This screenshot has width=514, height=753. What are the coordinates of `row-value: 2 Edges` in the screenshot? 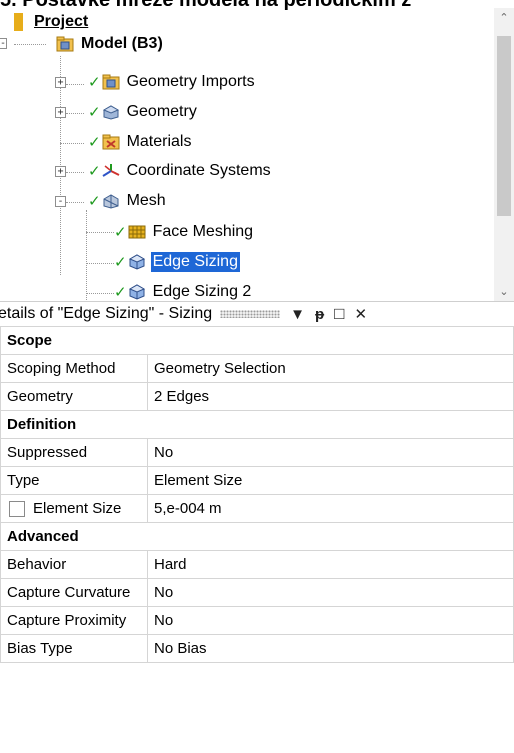 It's located at (330, 396).